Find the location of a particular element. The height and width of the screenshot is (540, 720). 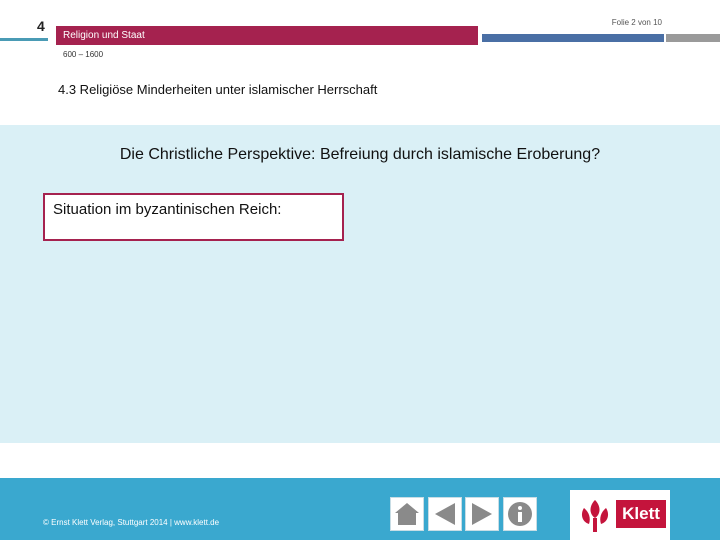

previous-arrow-icon is located at coordinates (445, 514).